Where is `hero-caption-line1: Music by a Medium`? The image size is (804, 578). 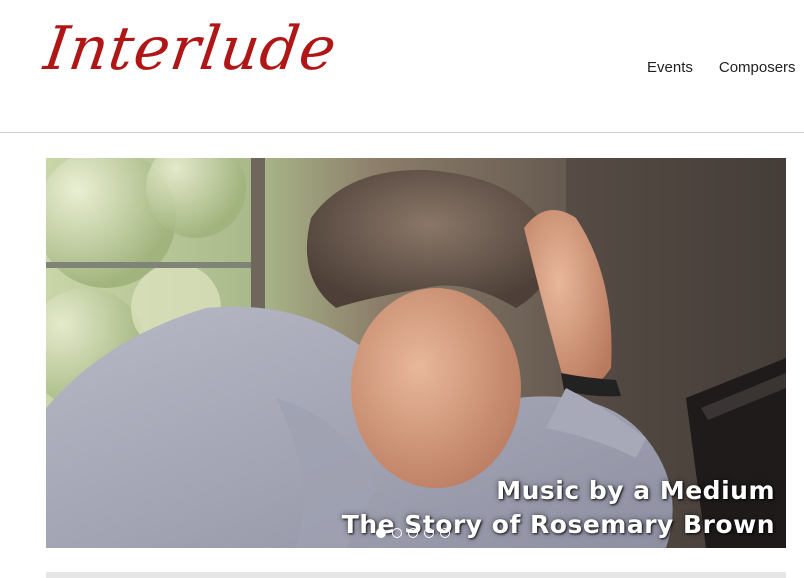
hero-caption-line1: Music by a Medium is located at coordinates (635, 490).